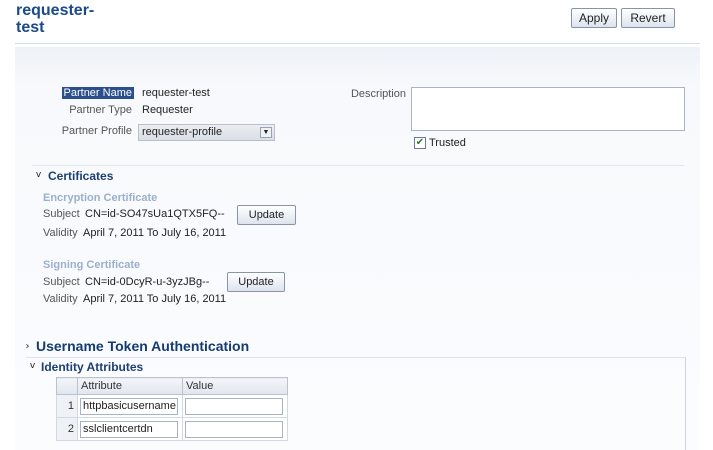 The image size is (713, 450). What do you see at coordinates (176, 93) in the screenshot?
I see `partner-name-value: requester-test` at bounding box center [176, 93].